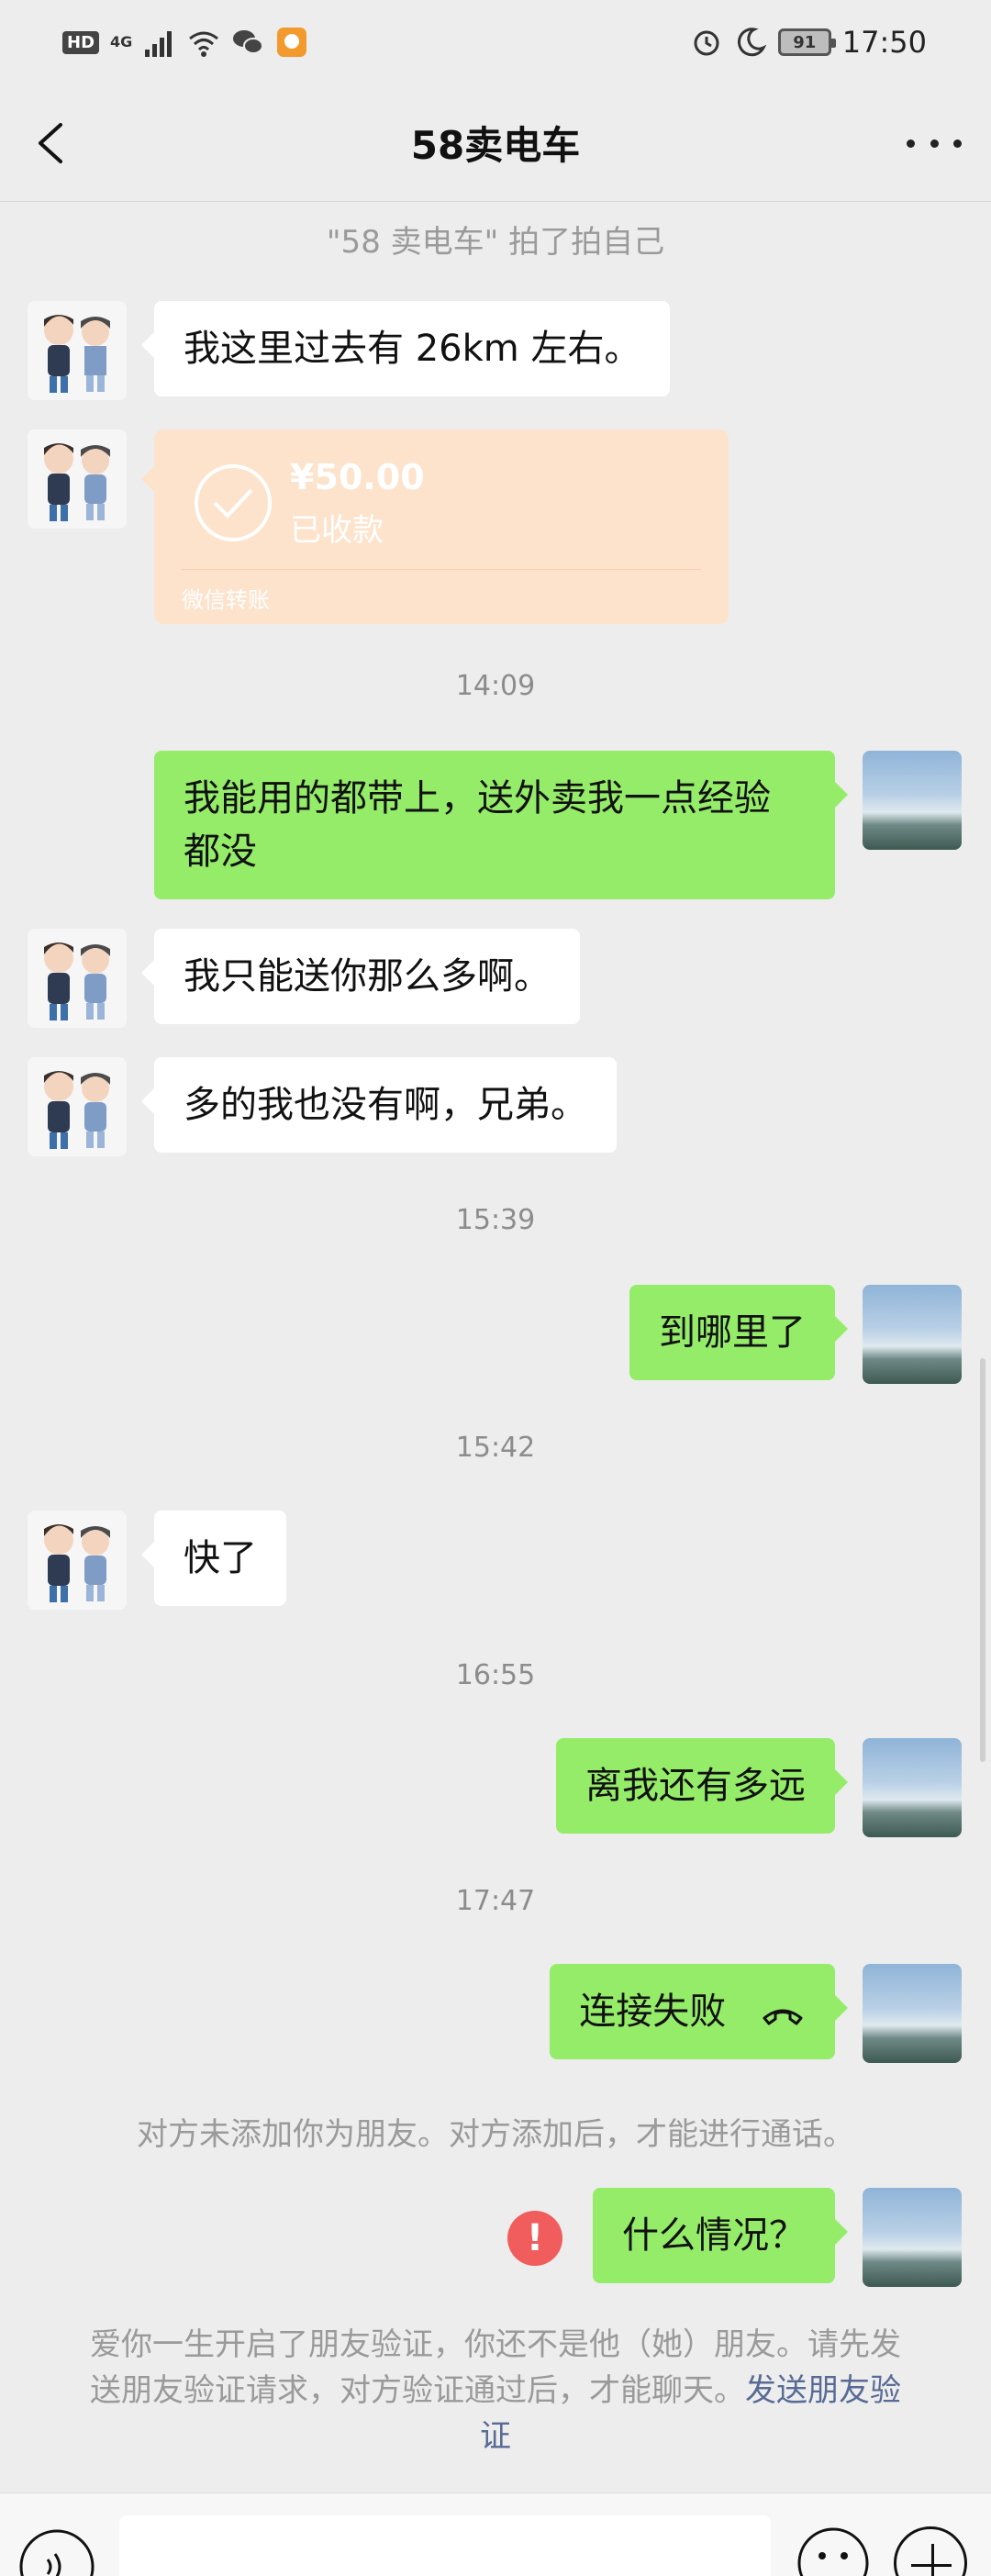 The image size is (991, 2576). Describe the element at coordinates (495, 42) in the screenshot. I see `status-bar: HD 4G 91 17:50` at that location.